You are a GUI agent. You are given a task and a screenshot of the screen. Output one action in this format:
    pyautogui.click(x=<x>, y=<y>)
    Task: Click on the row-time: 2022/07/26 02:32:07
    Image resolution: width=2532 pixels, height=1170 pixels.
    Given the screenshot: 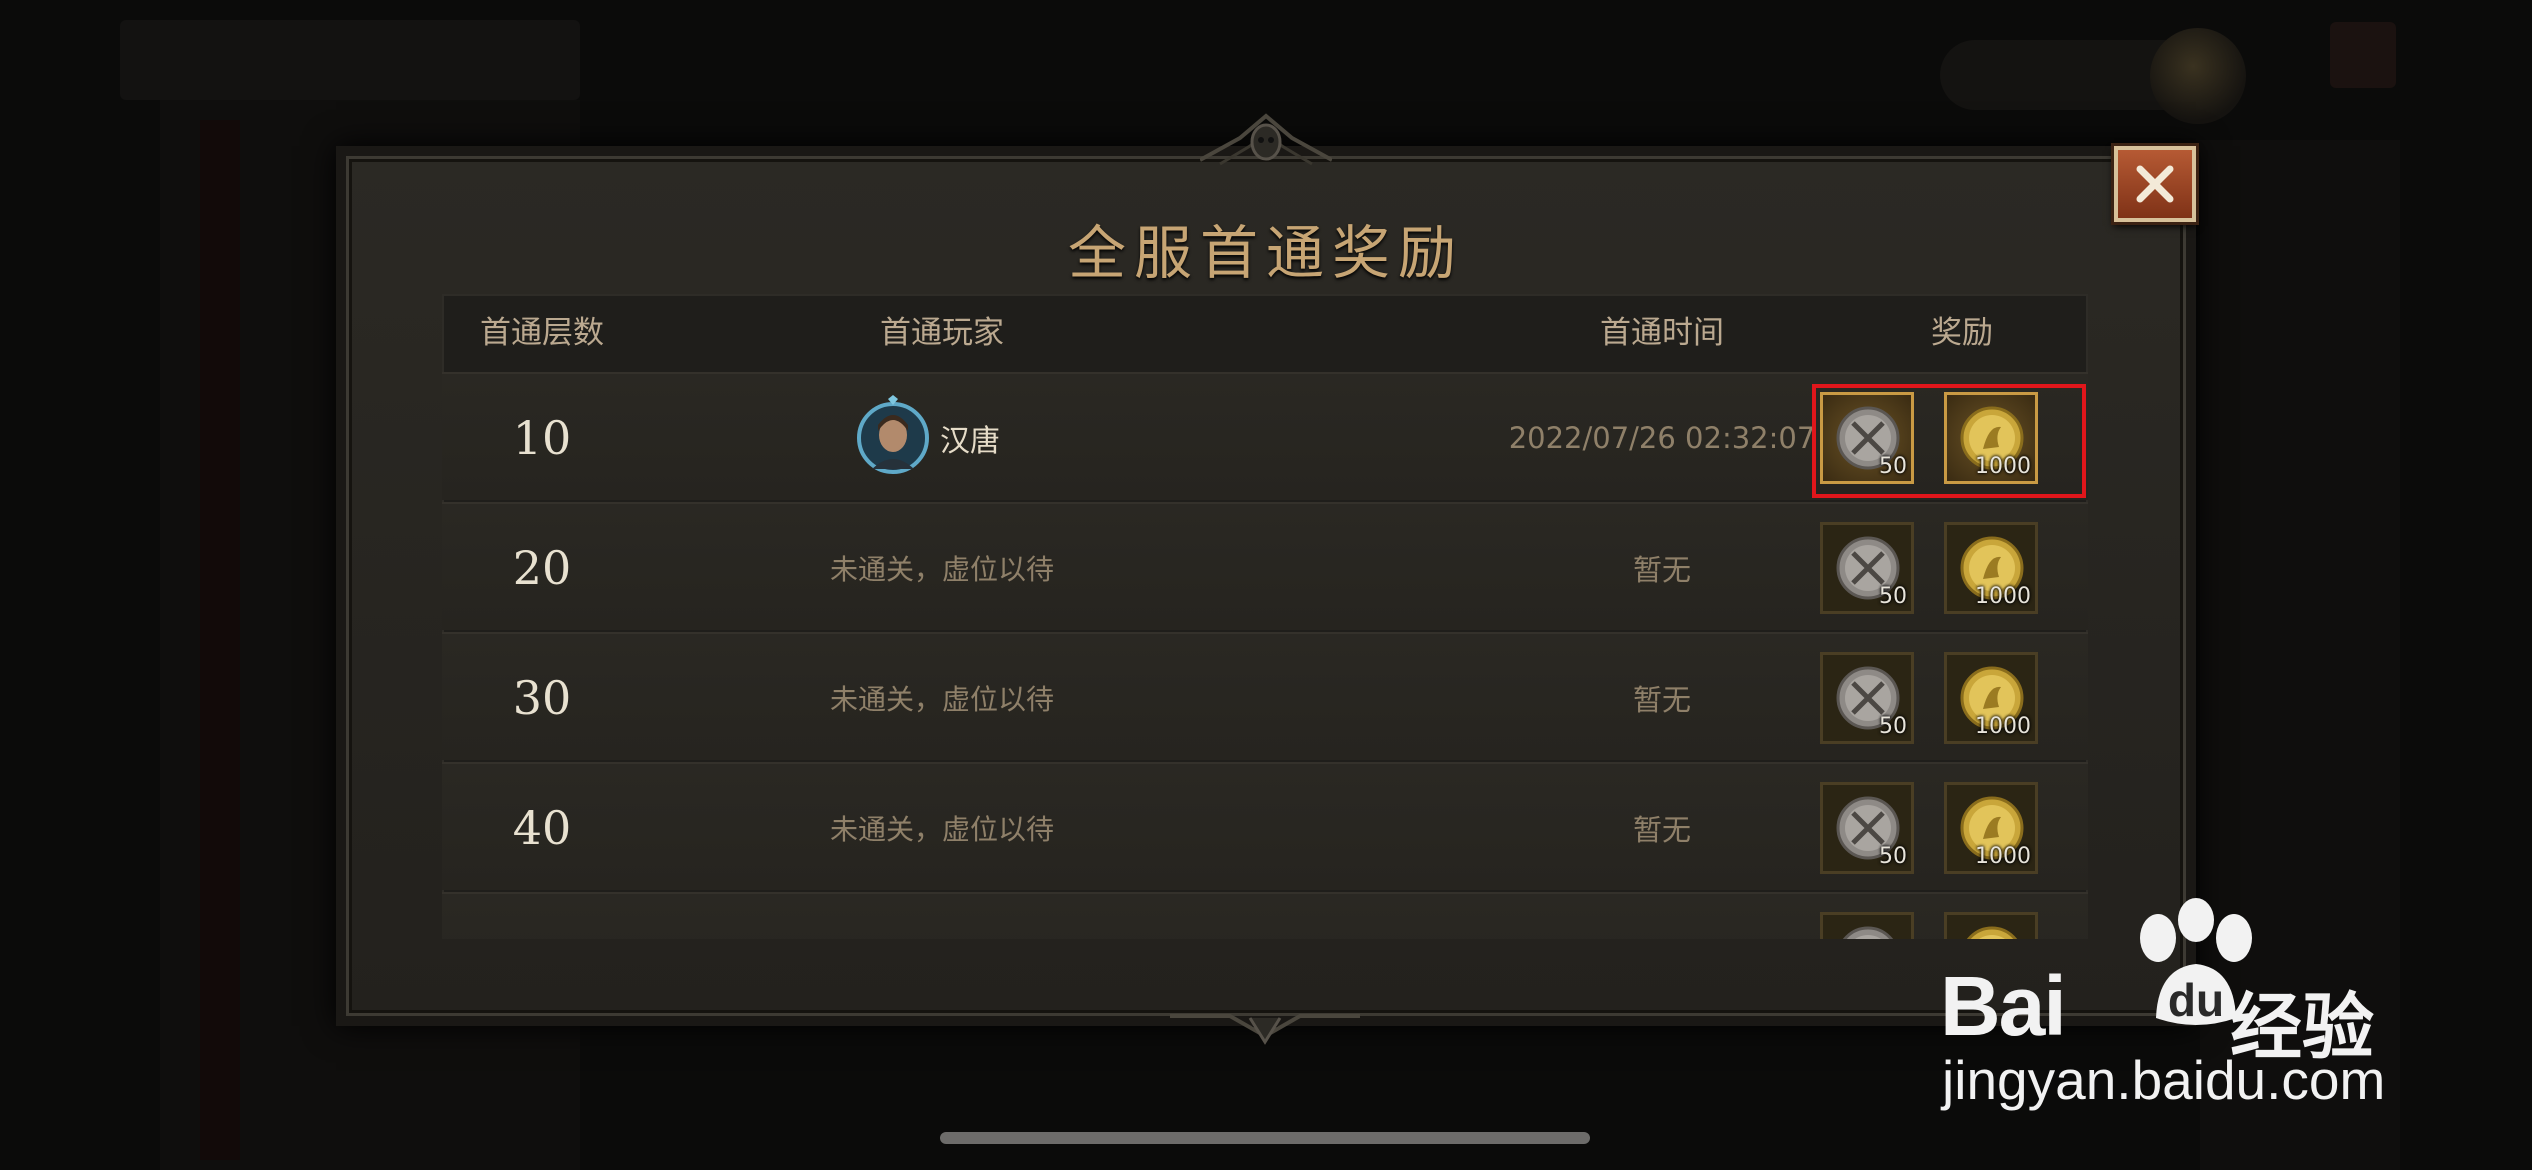 What is the action you would take?
    pyautogui.click(x=1662, y=438)
    